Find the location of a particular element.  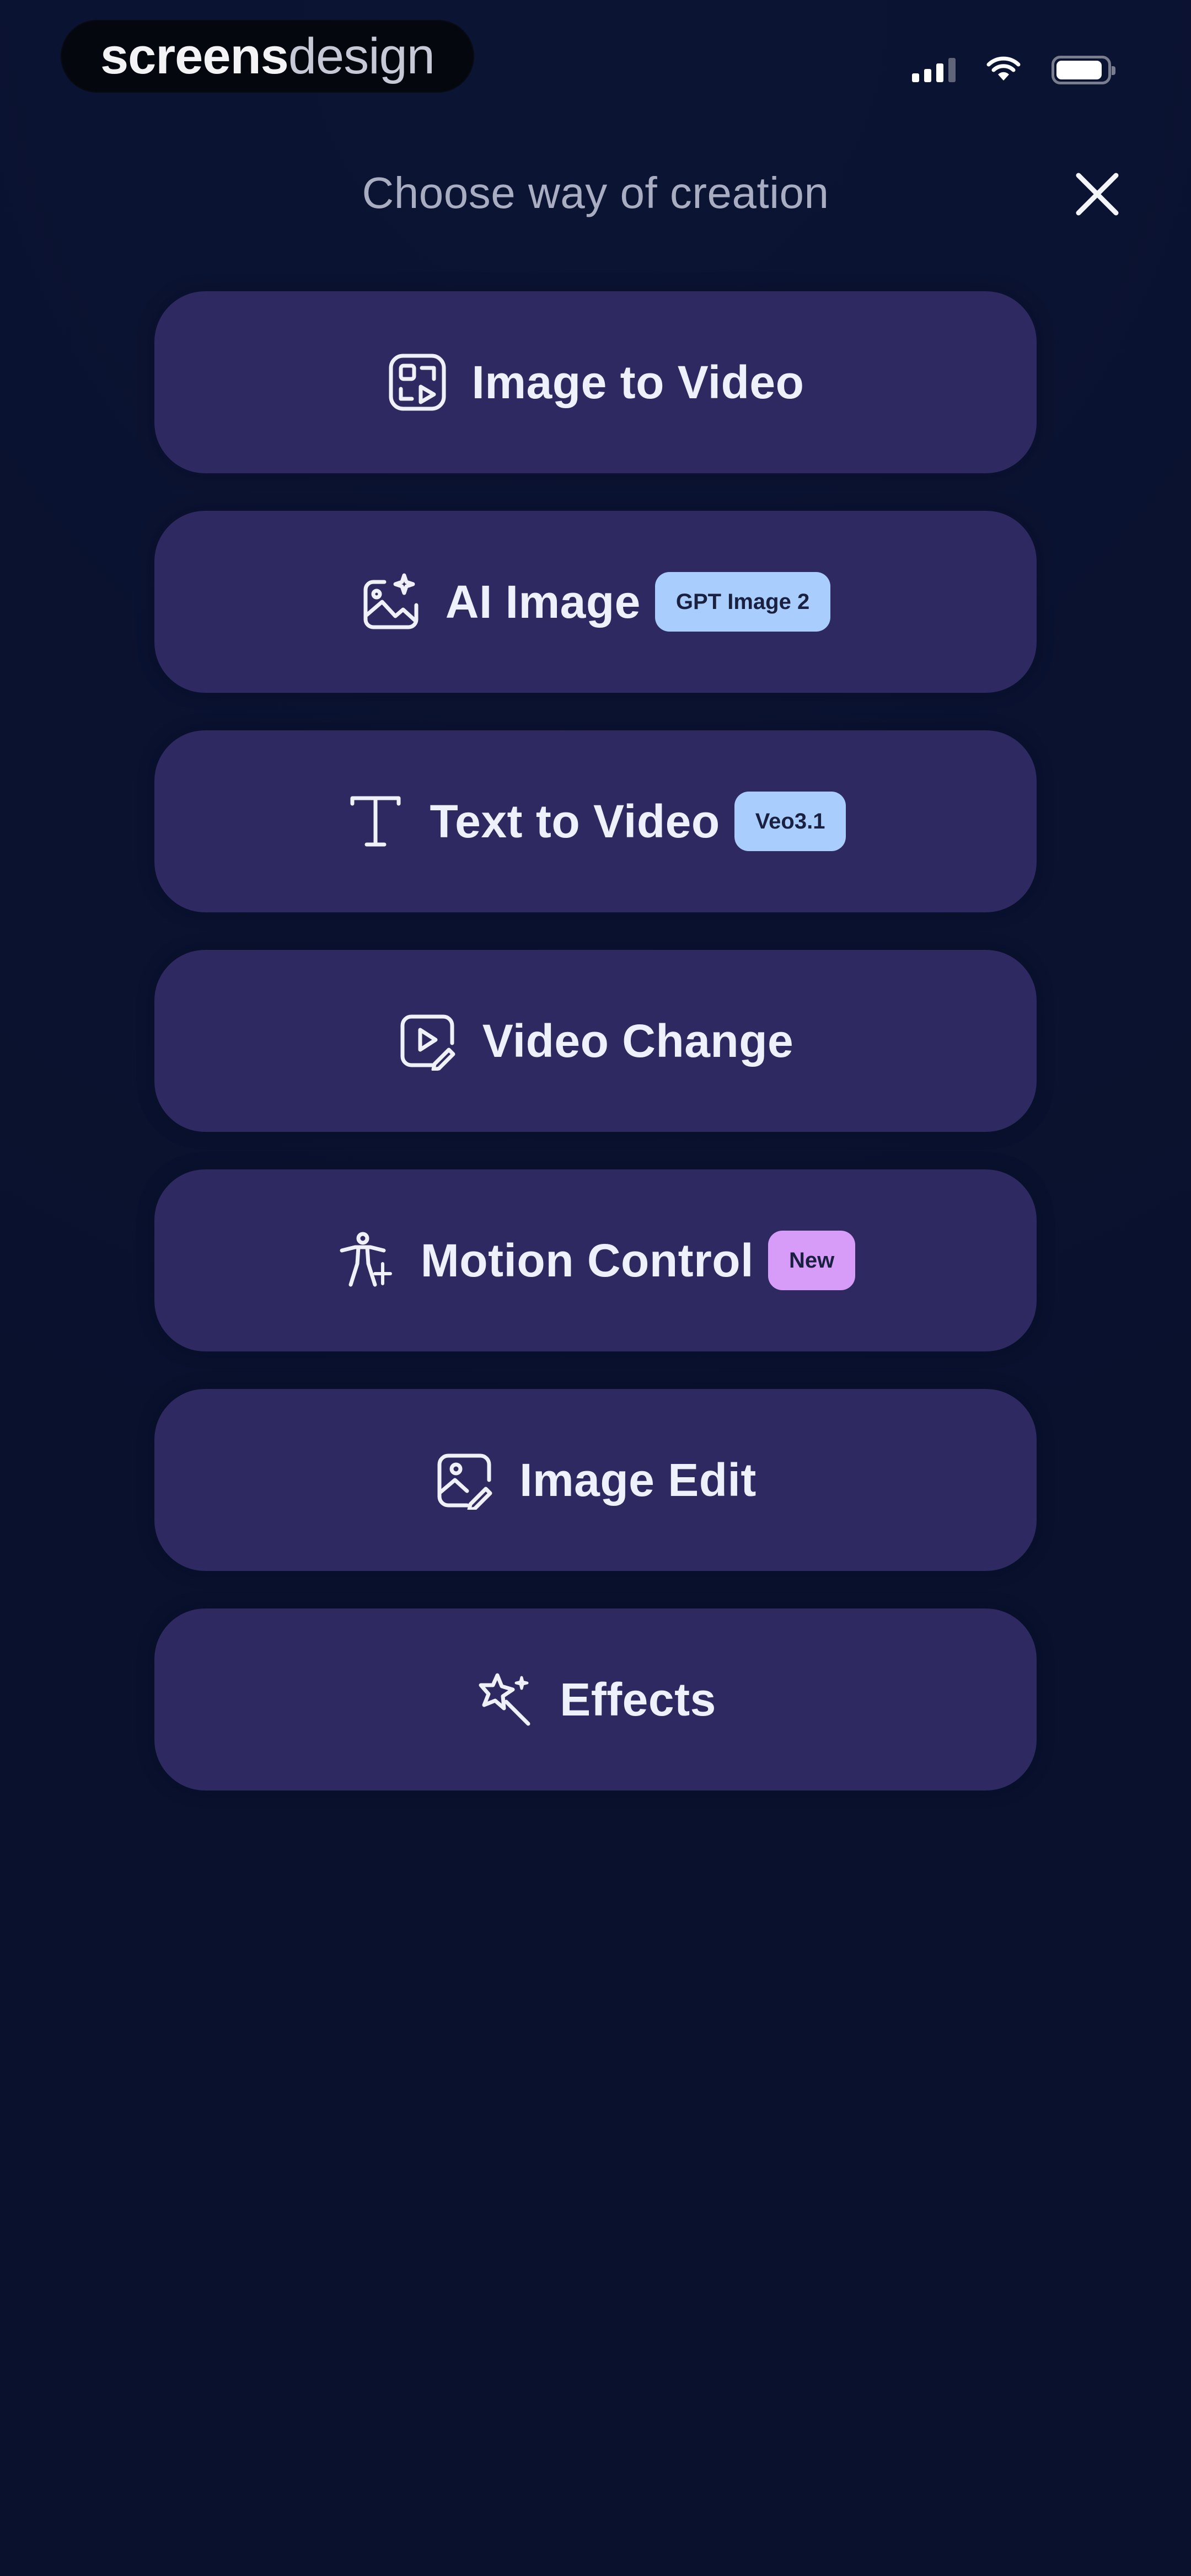

motion-control-icon is located at coordinates (366, 1260).